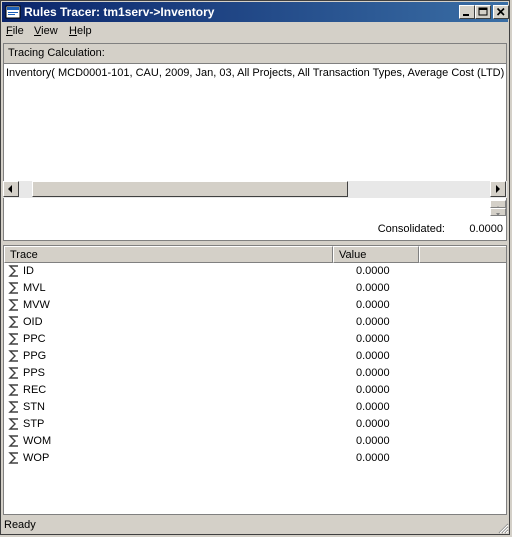  What do you see at coordinates (34, 424) in the screenshot?
I see `trace-name: STP` at bounding box center [34, 424].